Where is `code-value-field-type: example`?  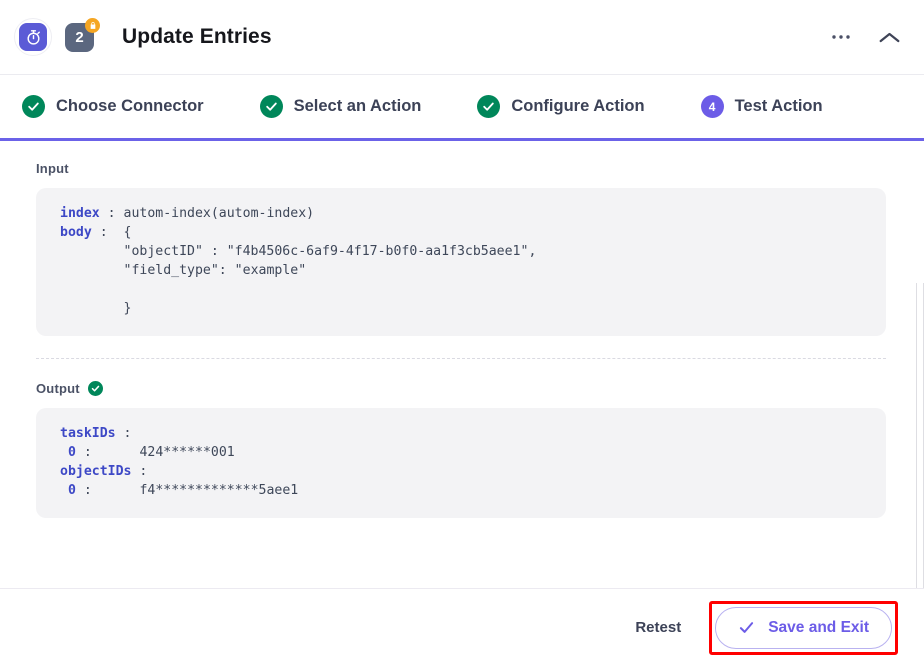
code-value-field-type: example is located at coordinates (270, 270).